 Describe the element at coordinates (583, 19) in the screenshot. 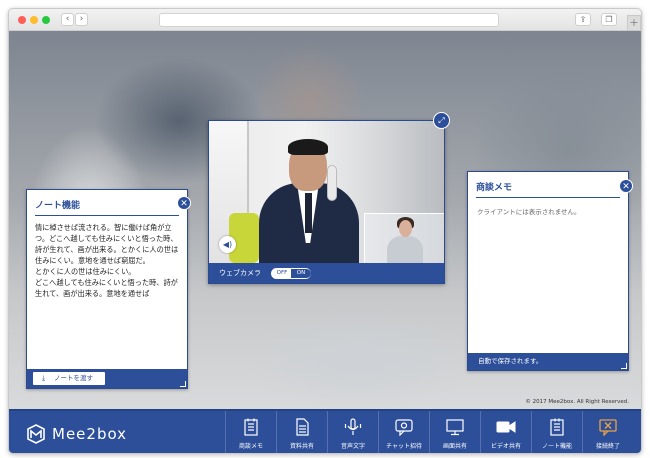

I see `share-icon: ⇪` at that location.